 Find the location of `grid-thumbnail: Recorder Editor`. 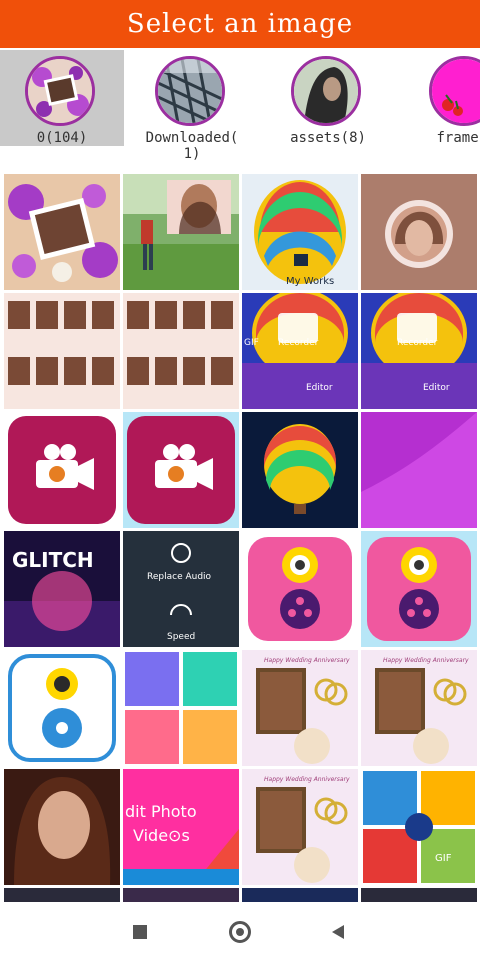

grid-thumbnail: Recorder Editor is located at coordinates (419, 351).